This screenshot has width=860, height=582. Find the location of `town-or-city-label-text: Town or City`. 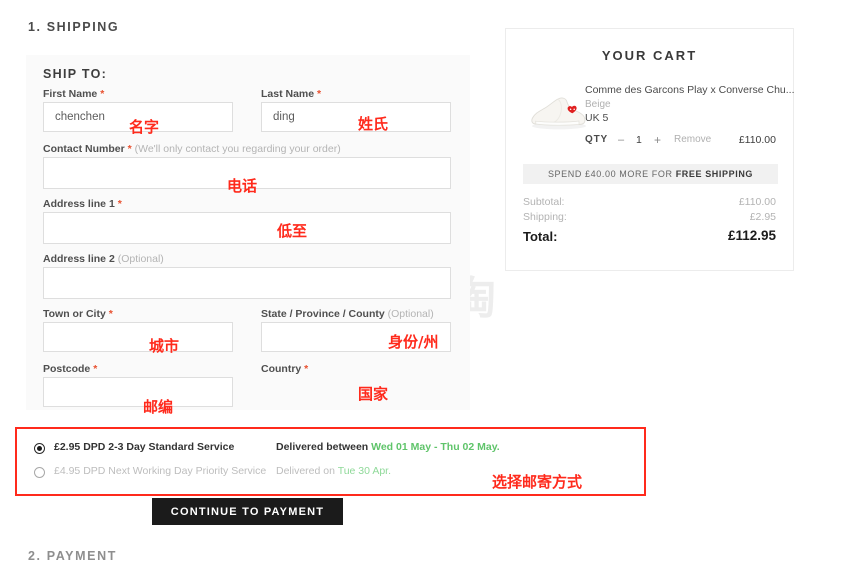

town-or-city-label-text: Town or City is located at coordinates (74, 314).